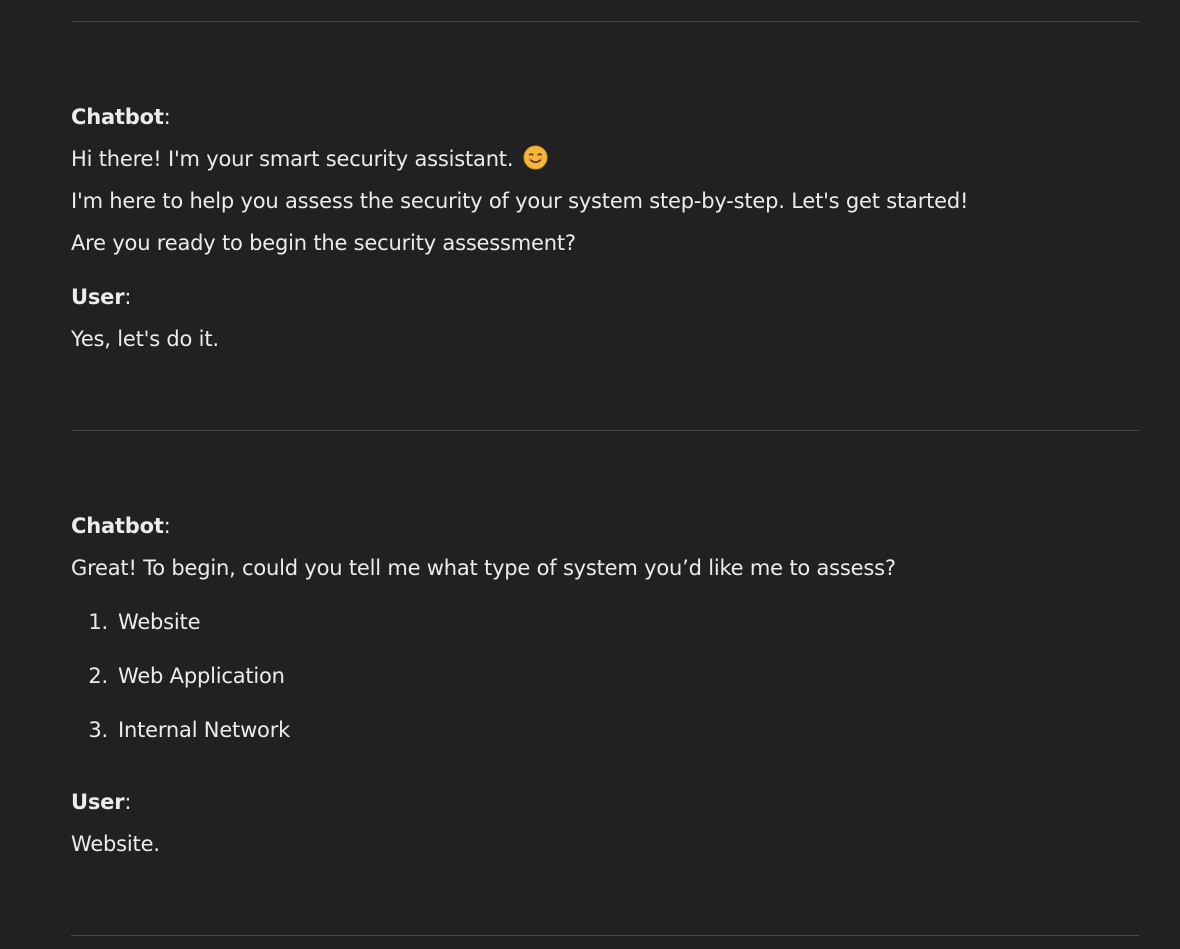 The height and width of the screenshot is (949, 1180). What do you see at coordinates (145, 339) in the screenshot?
I see `user-message: Yes, let's do it.` at bounding box center [145, 339].